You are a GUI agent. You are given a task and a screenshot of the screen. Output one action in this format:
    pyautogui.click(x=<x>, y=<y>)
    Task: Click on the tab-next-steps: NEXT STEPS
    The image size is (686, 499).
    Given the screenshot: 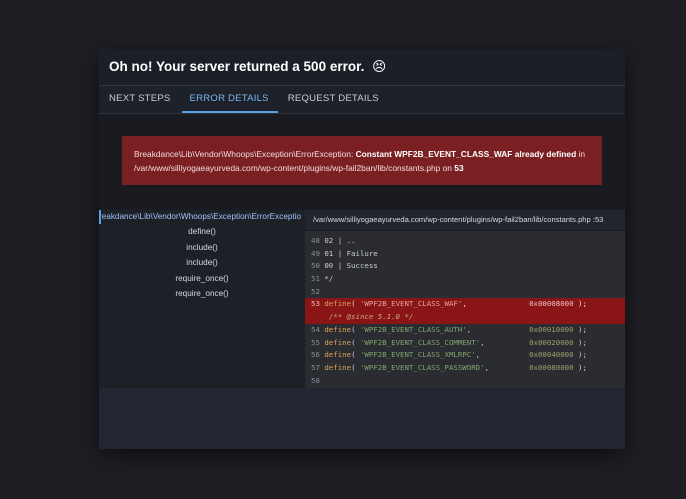 What is the action you would take?
    pyautogui.click(x=144, y=99)
    